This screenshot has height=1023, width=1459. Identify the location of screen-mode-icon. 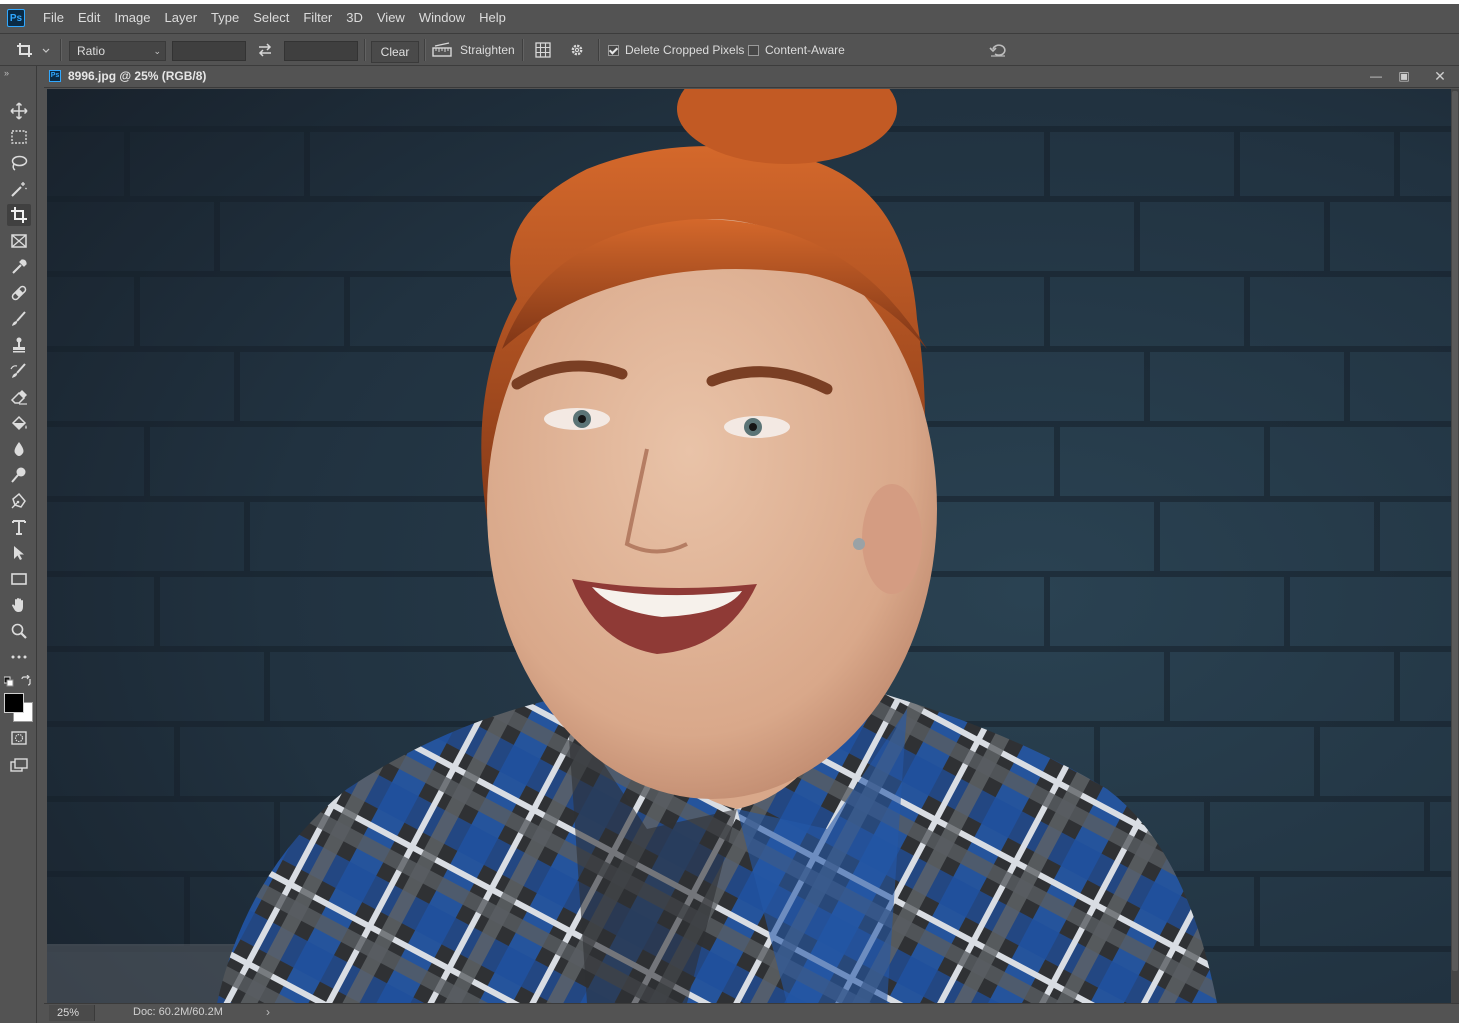
(19, 765).